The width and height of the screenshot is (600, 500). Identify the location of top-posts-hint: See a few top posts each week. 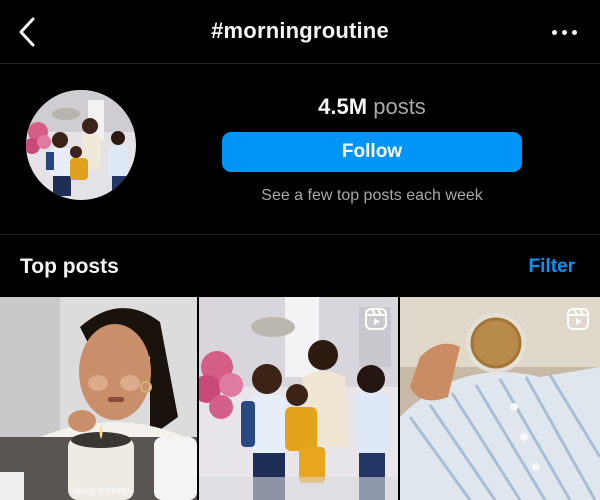
(372, 195).